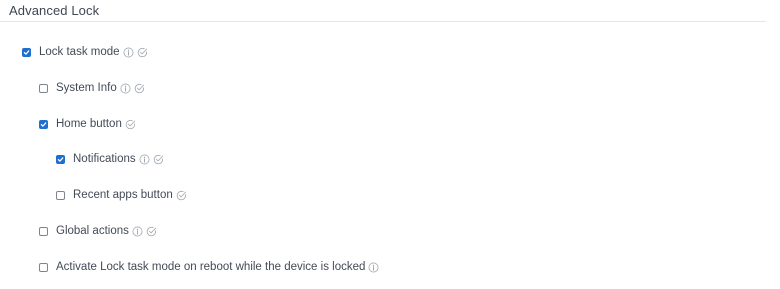  Describe the element at coordinates (86, 88) in the screenshot. I see `system-info-label: System Info` at that location.